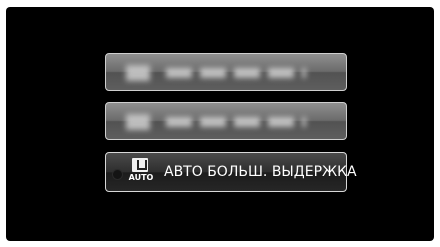 The height and width of the screenshot is (247, 440). I want to click on selection-bullet-icon, so click(117, 174).